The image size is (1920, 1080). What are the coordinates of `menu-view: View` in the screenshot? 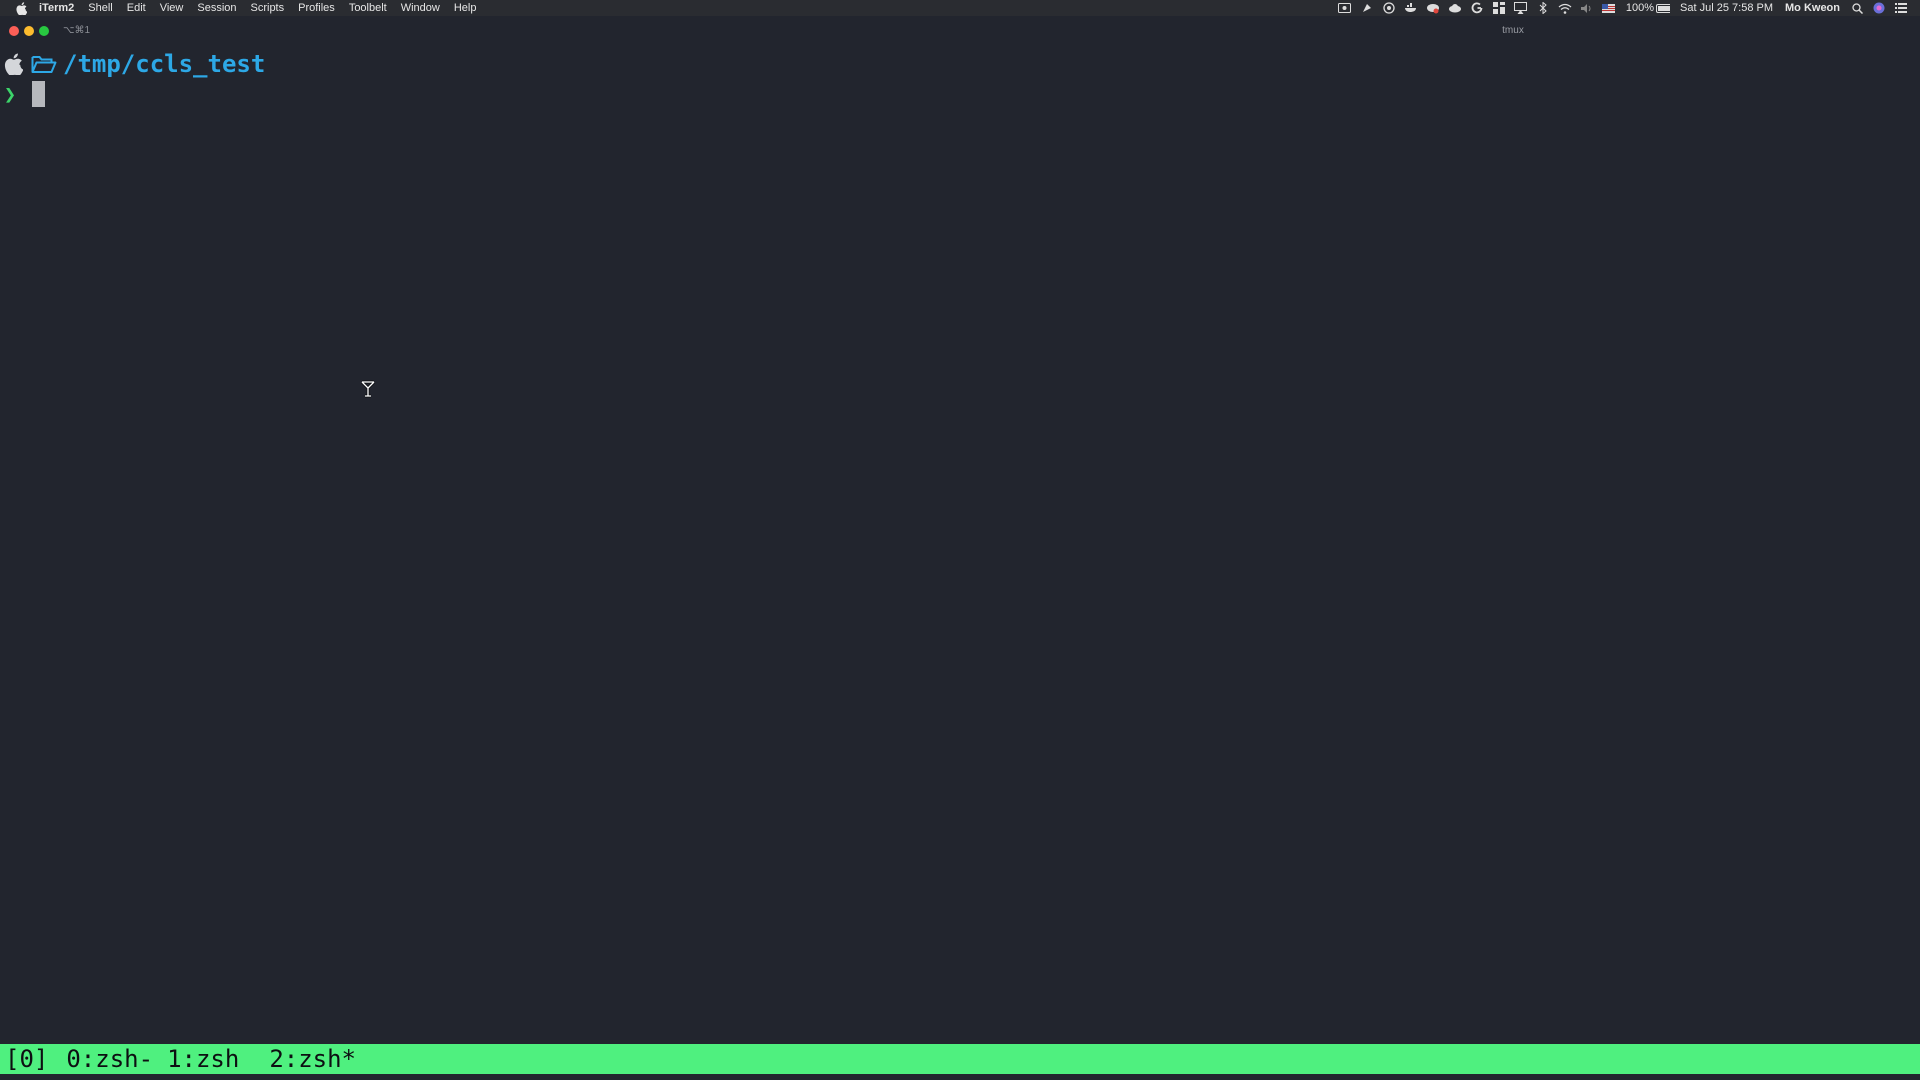 It's located at (172, 8).